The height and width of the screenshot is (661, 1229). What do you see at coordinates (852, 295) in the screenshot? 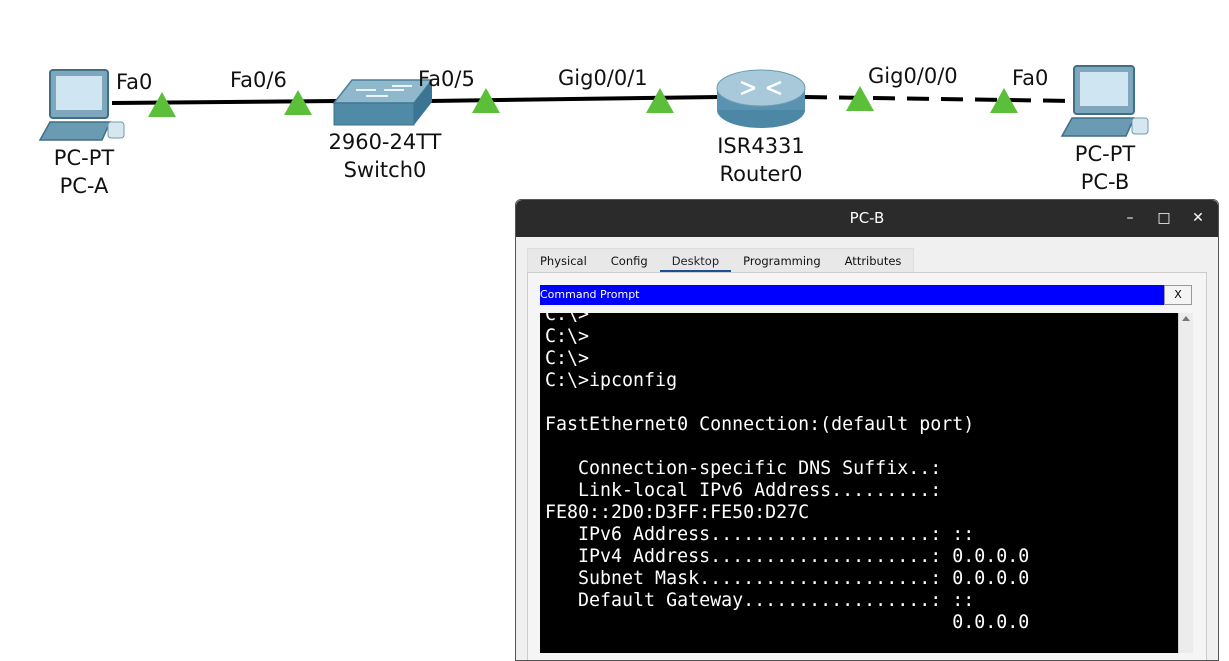
I see `command-prompt-titlebar: Command Prompt` at bounding box center [852, 295].